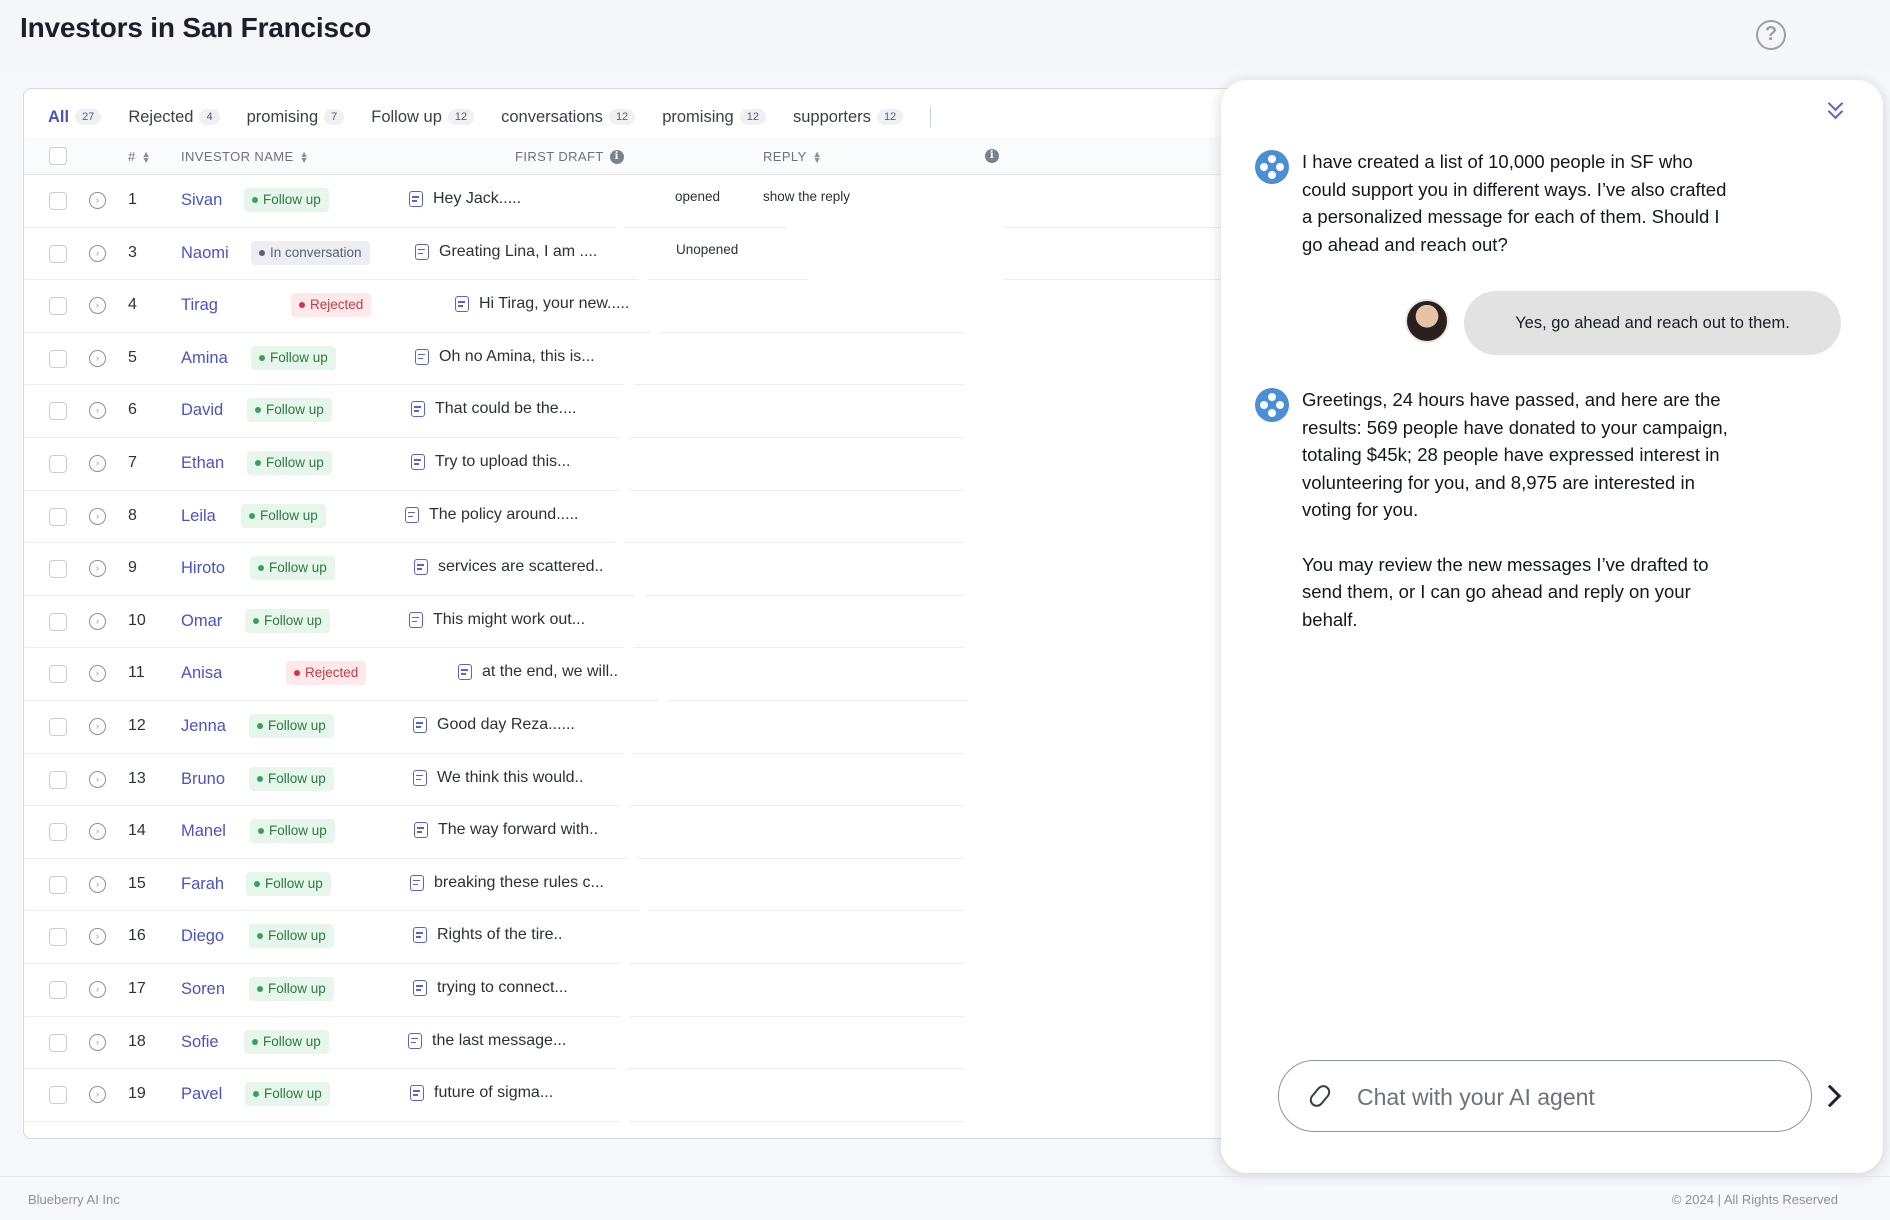 The image size is (1890, 1220). Describe the element at coordinates (202, 884) in the screenshot. I see `investor-name-link: Farah` at that location.